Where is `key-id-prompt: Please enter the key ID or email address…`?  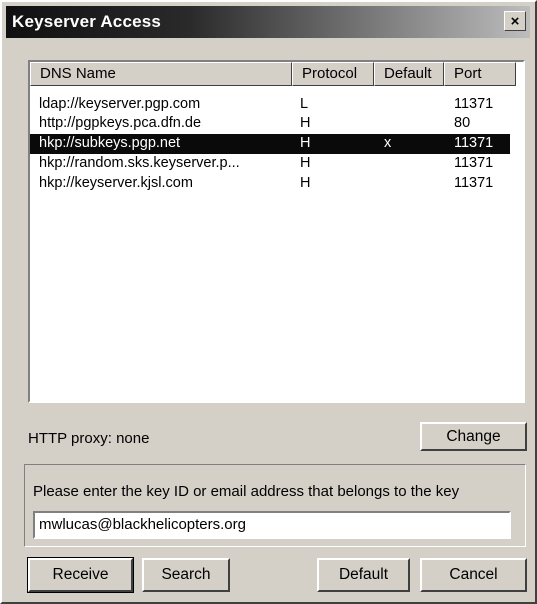 key-id-prompt: Please enter the key ID or email address… is located at coordinates (246, 491).